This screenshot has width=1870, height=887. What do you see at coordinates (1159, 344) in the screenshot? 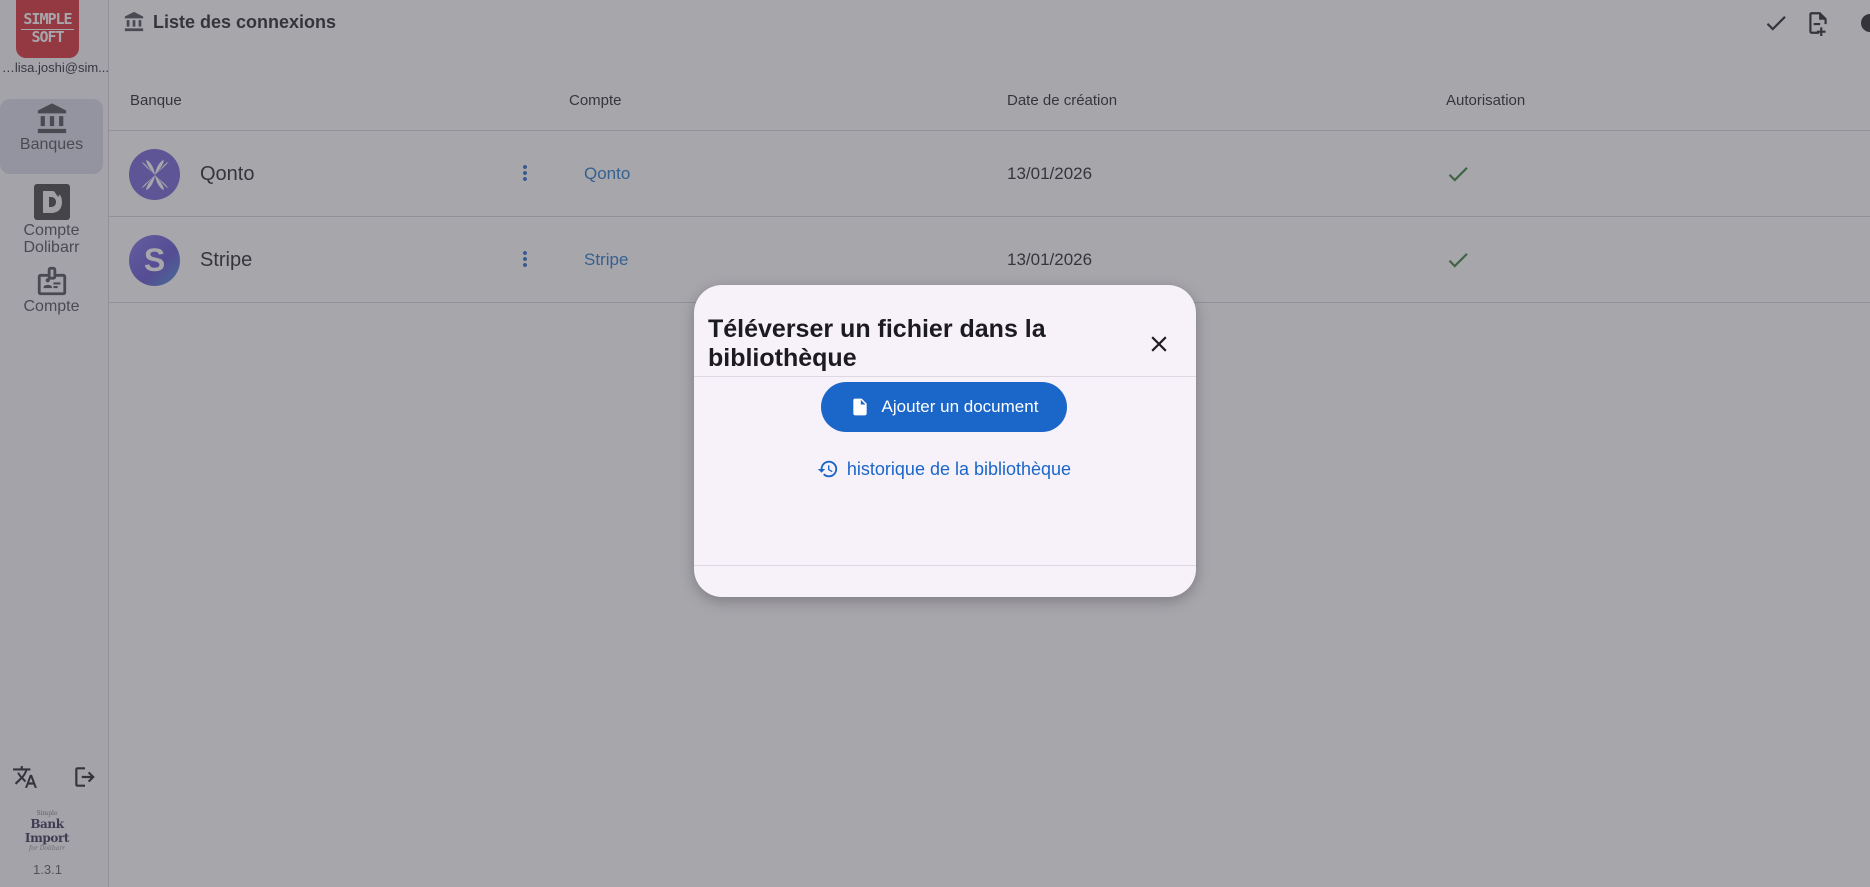
I see `close-icon` at bounding box center [1159, 344].